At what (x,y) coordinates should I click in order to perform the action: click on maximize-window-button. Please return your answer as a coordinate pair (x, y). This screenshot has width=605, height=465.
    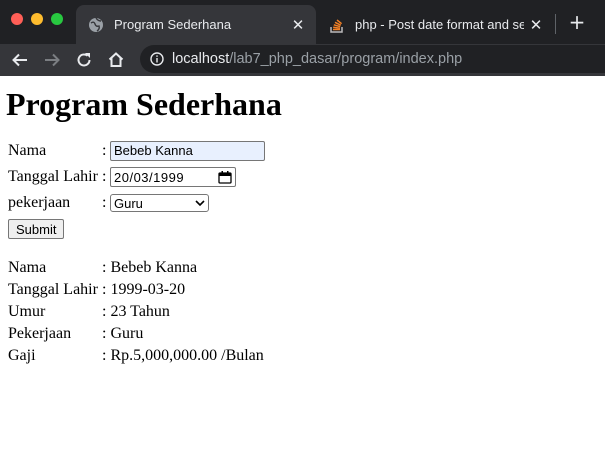
    Looking at the image, I should click on (57, 19).